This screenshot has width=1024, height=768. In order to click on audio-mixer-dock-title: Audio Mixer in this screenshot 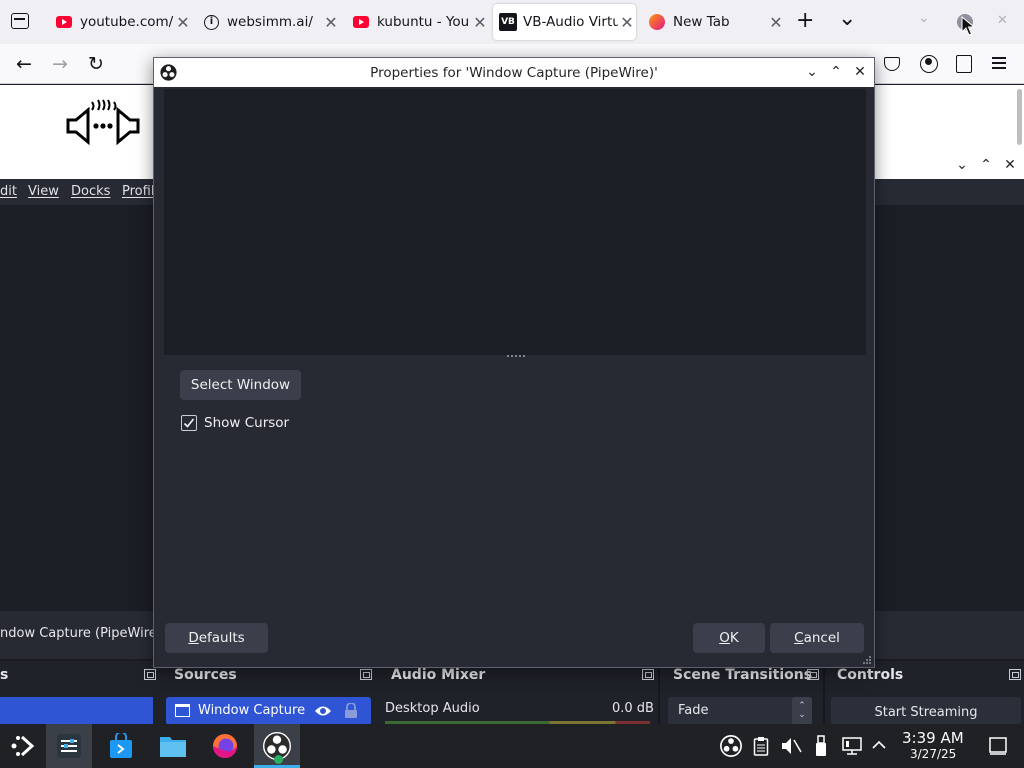, I will do `click(438, 675)`.